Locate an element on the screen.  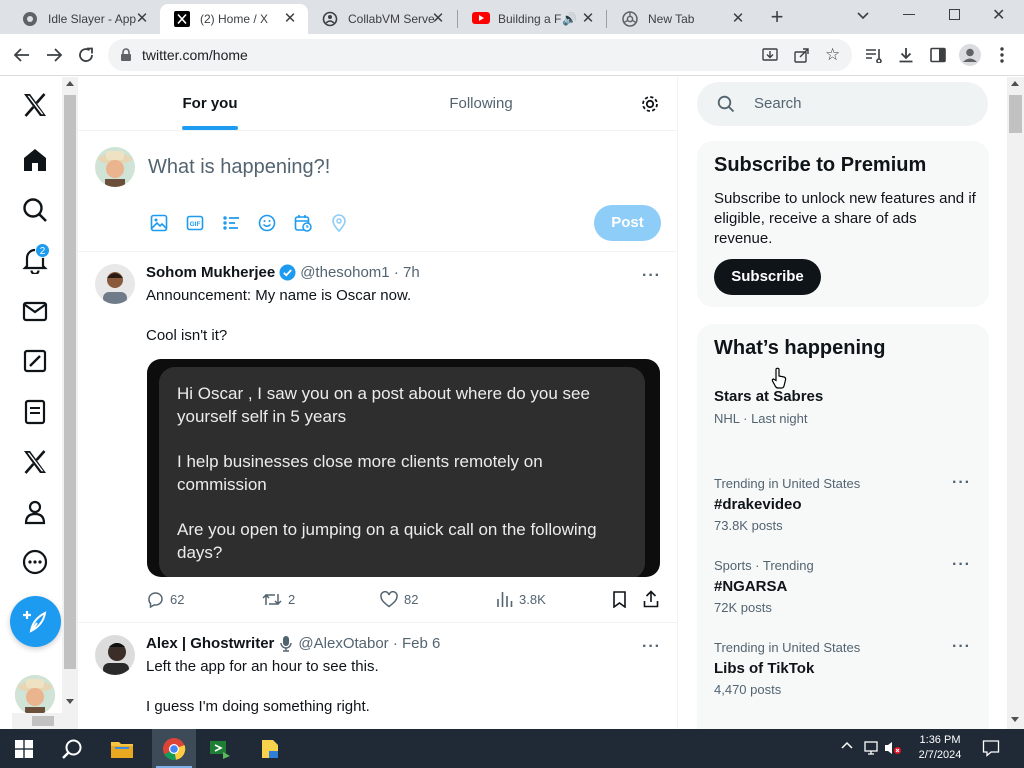
schedule-calendar-icon is located at coordinates (303, 223).